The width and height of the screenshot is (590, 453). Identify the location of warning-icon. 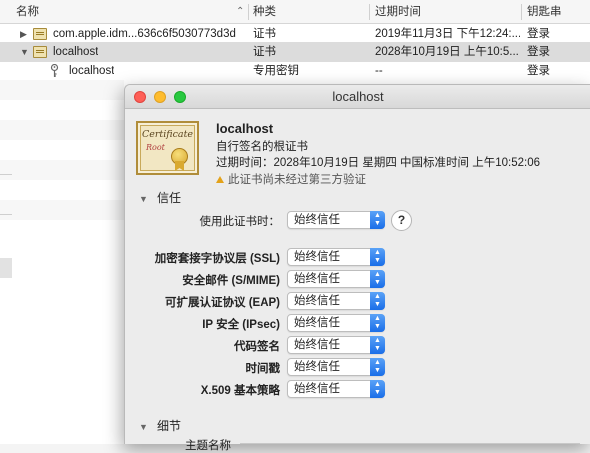
(220, 179).